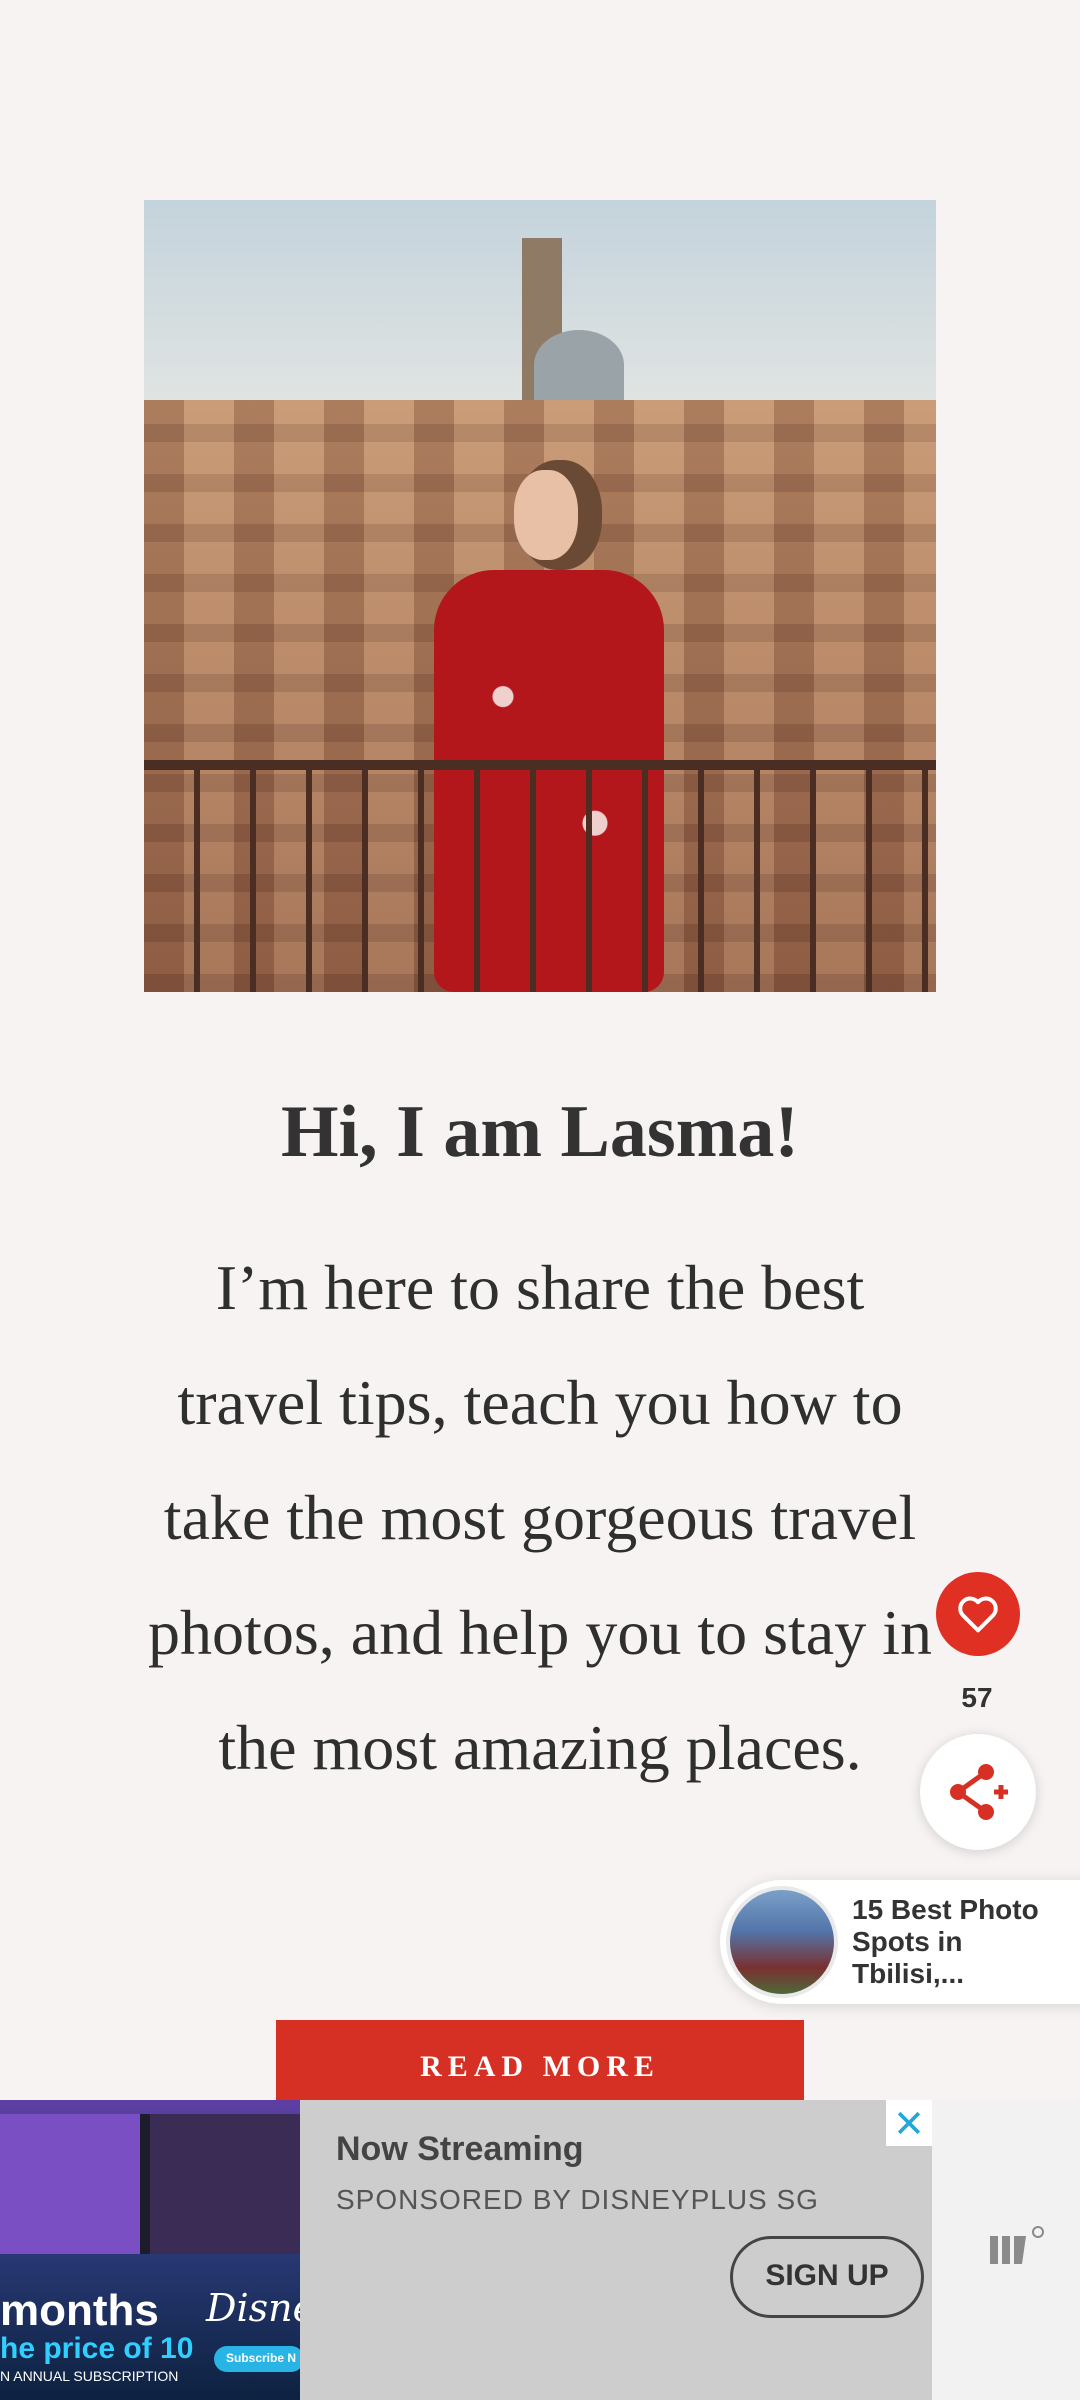 This screenshot has width=1080, height=2400. Describe the element at coordinates (540, 1132) in the screenshot. I see `page-heading: Hi, I am Lasma!` at that location.